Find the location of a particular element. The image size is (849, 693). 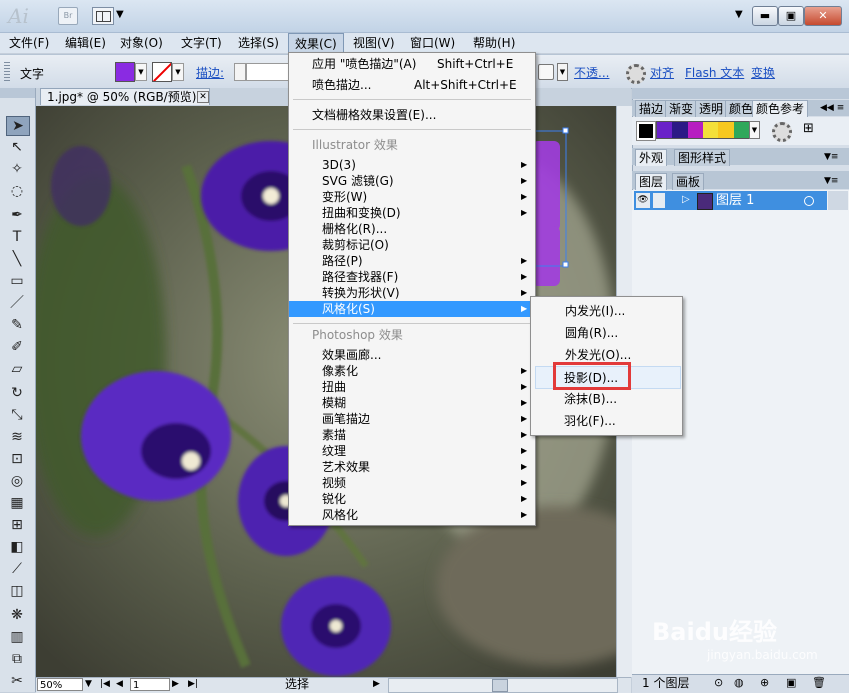

recolor-icon is located at coordinates (636, 74).